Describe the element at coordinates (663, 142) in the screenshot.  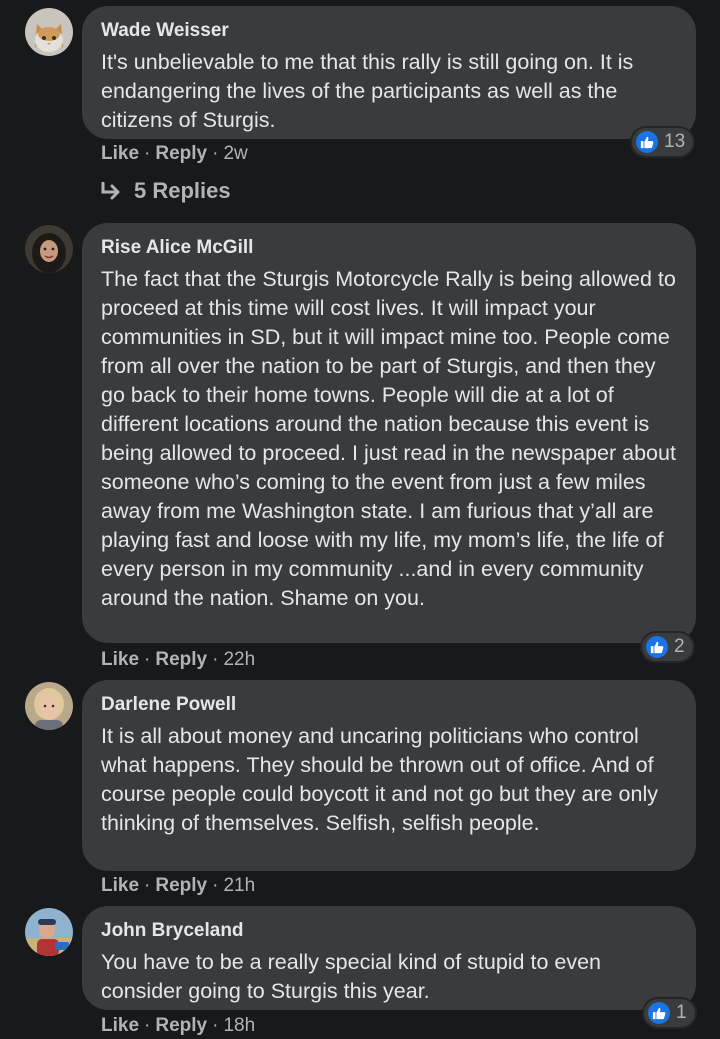
I see `reaction-badge: 13` at that location.